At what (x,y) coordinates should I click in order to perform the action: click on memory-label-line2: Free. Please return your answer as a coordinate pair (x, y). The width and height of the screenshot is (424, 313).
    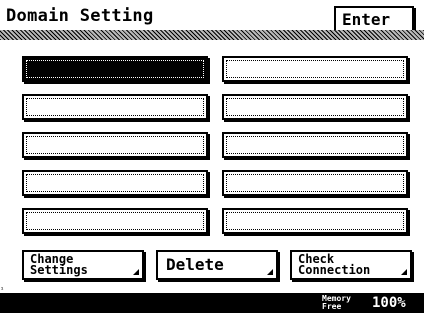
    Looking at the image, I should click on (332, 306).